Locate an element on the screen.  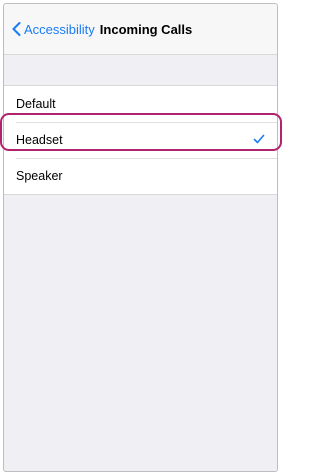
option-label: Headset is located at coordinates (39, 140).